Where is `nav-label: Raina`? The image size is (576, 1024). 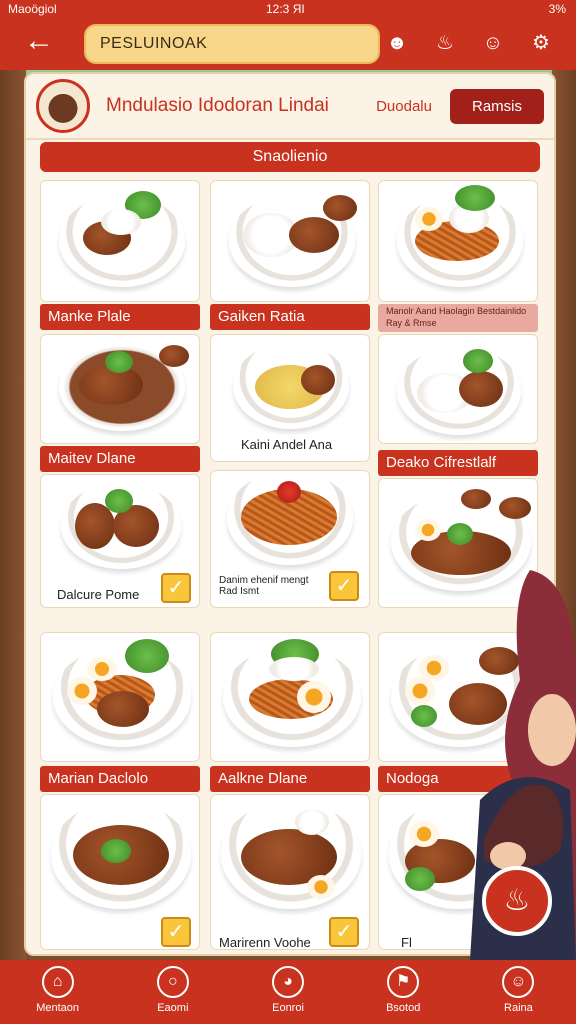
nav-label: Raina is located at coordinates (518, 1008).